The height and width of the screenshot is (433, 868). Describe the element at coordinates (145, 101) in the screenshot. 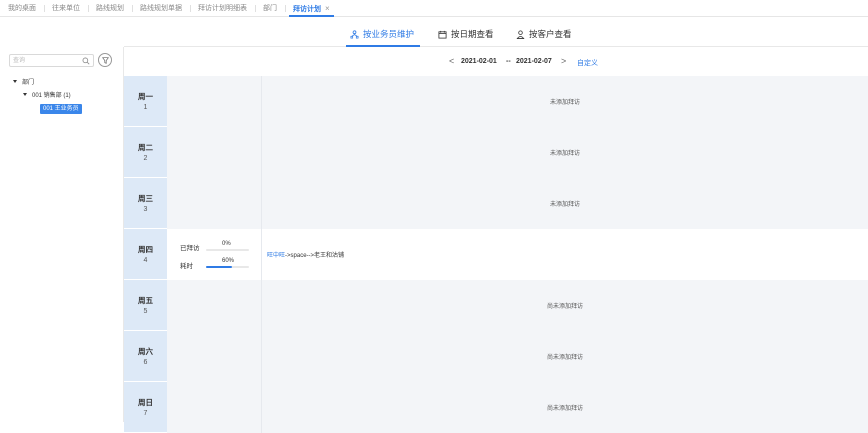

I see `day-label: 周一 1` at that location.